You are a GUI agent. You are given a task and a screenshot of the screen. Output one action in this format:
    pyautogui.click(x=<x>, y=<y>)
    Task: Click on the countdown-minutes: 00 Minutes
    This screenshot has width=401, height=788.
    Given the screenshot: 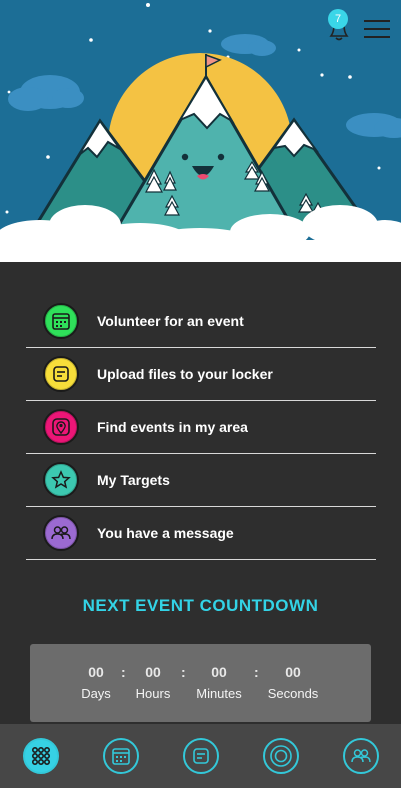 What is the action you would take?
    pyautogui.click(x=219, y=682)
    